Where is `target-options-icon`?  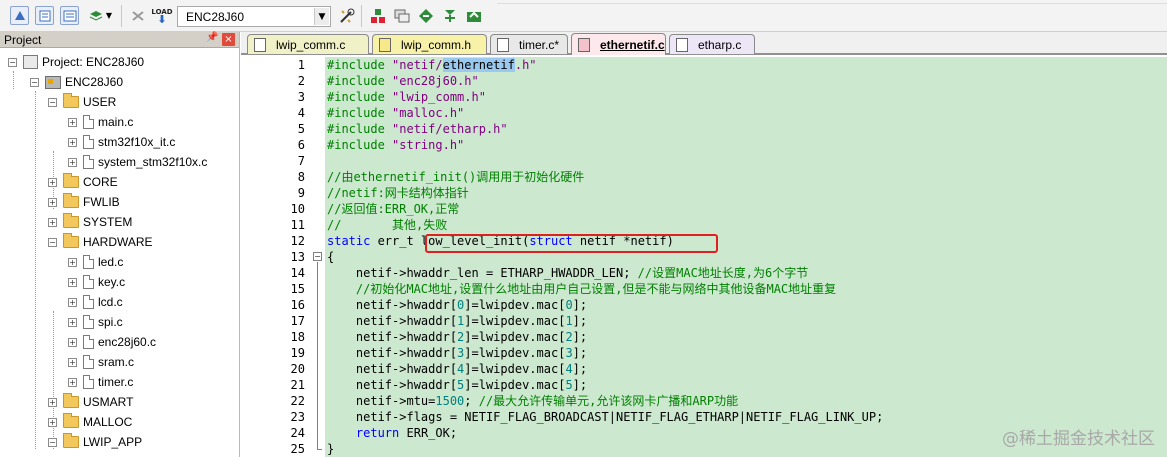
target-options-icon is located at coordinates (346, 15).